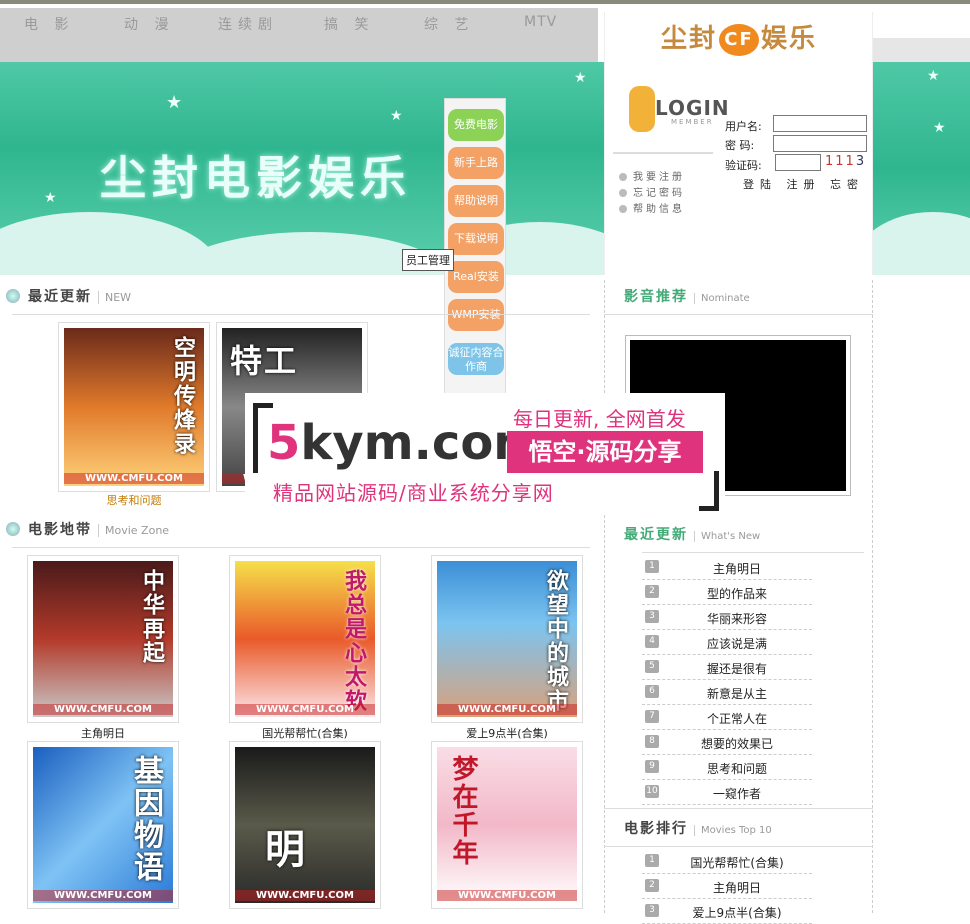 The image size is (970, 924). I want to click on poster-caption: 主角明日, so click(103, 733).